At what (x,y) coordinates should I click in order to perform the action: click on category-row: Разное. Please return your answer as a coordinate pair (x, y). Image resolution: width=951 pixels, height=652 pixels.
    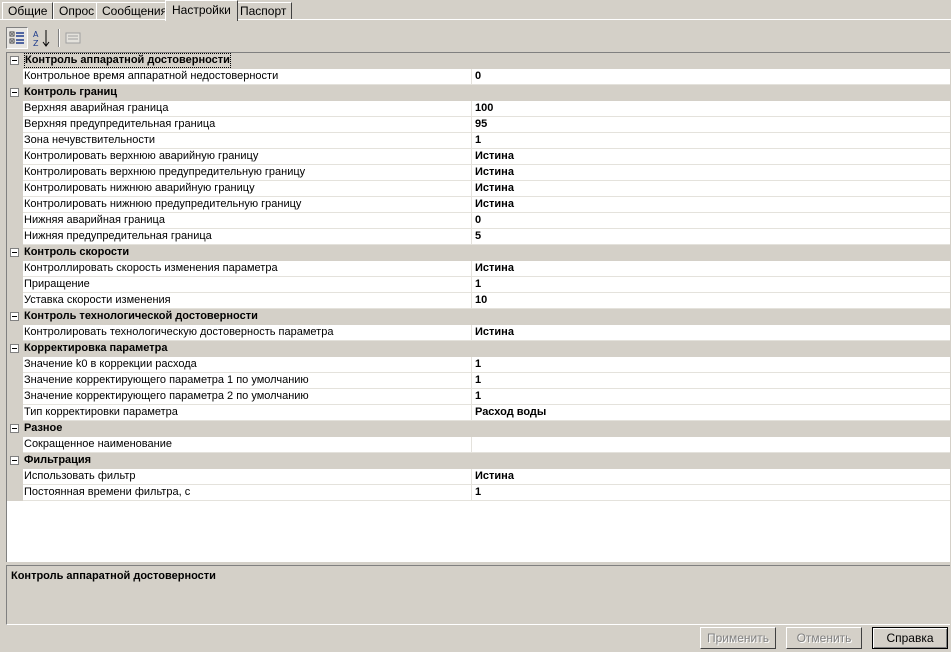
    Looking at the image, I should click on (478, 429).